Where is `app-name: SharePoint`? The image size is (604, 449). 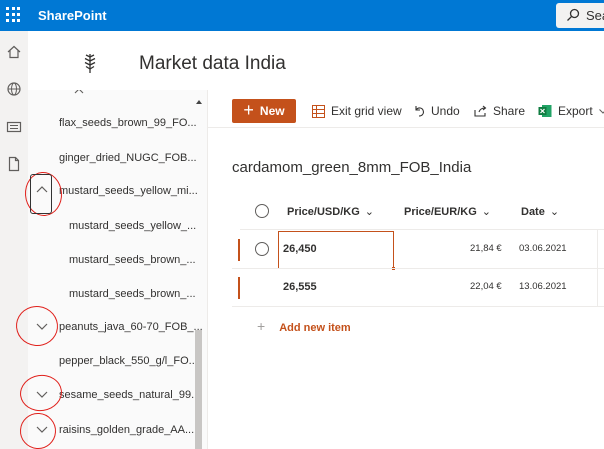
app-name: SharePoint is located at coordinates (72, 15).